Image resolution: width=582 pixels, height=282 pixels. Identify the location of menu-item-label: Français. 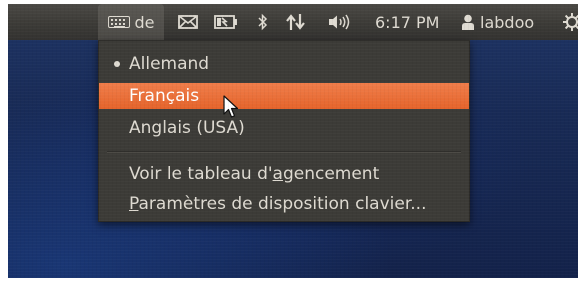
(164, 96).